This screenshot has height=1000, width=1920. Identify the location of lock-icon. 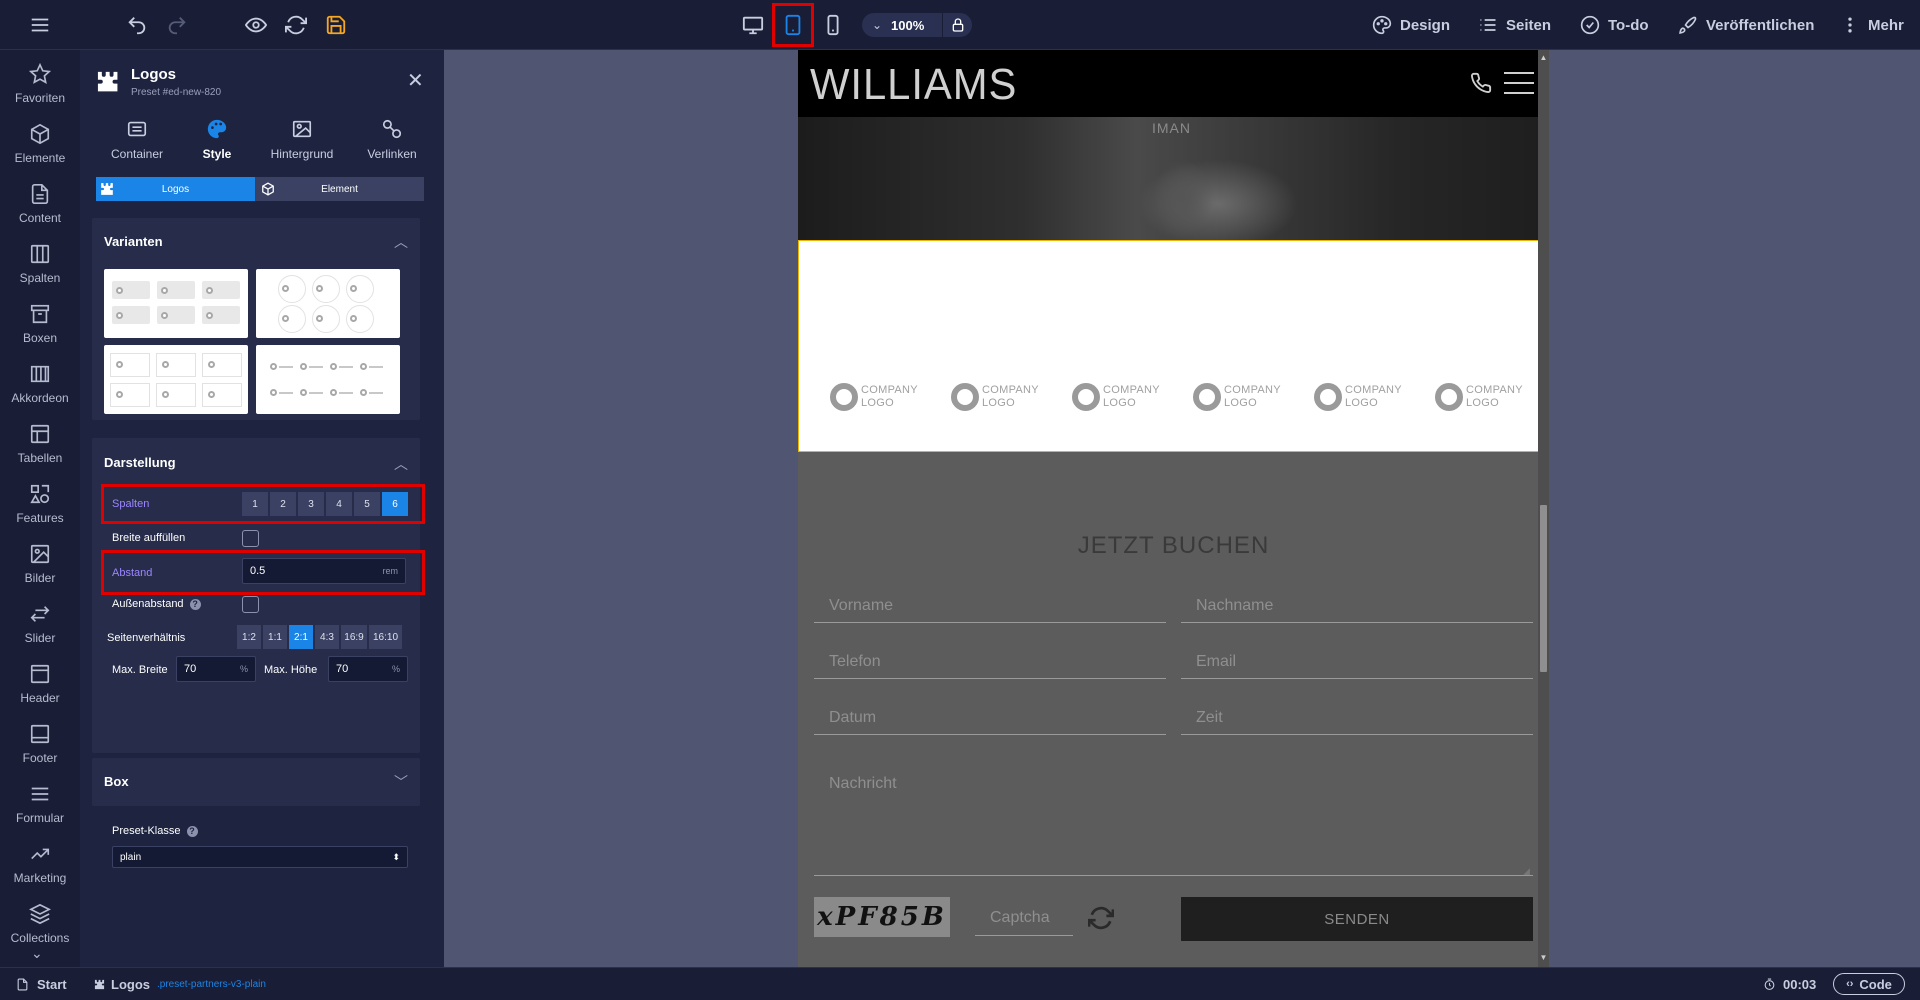
(958, 25).